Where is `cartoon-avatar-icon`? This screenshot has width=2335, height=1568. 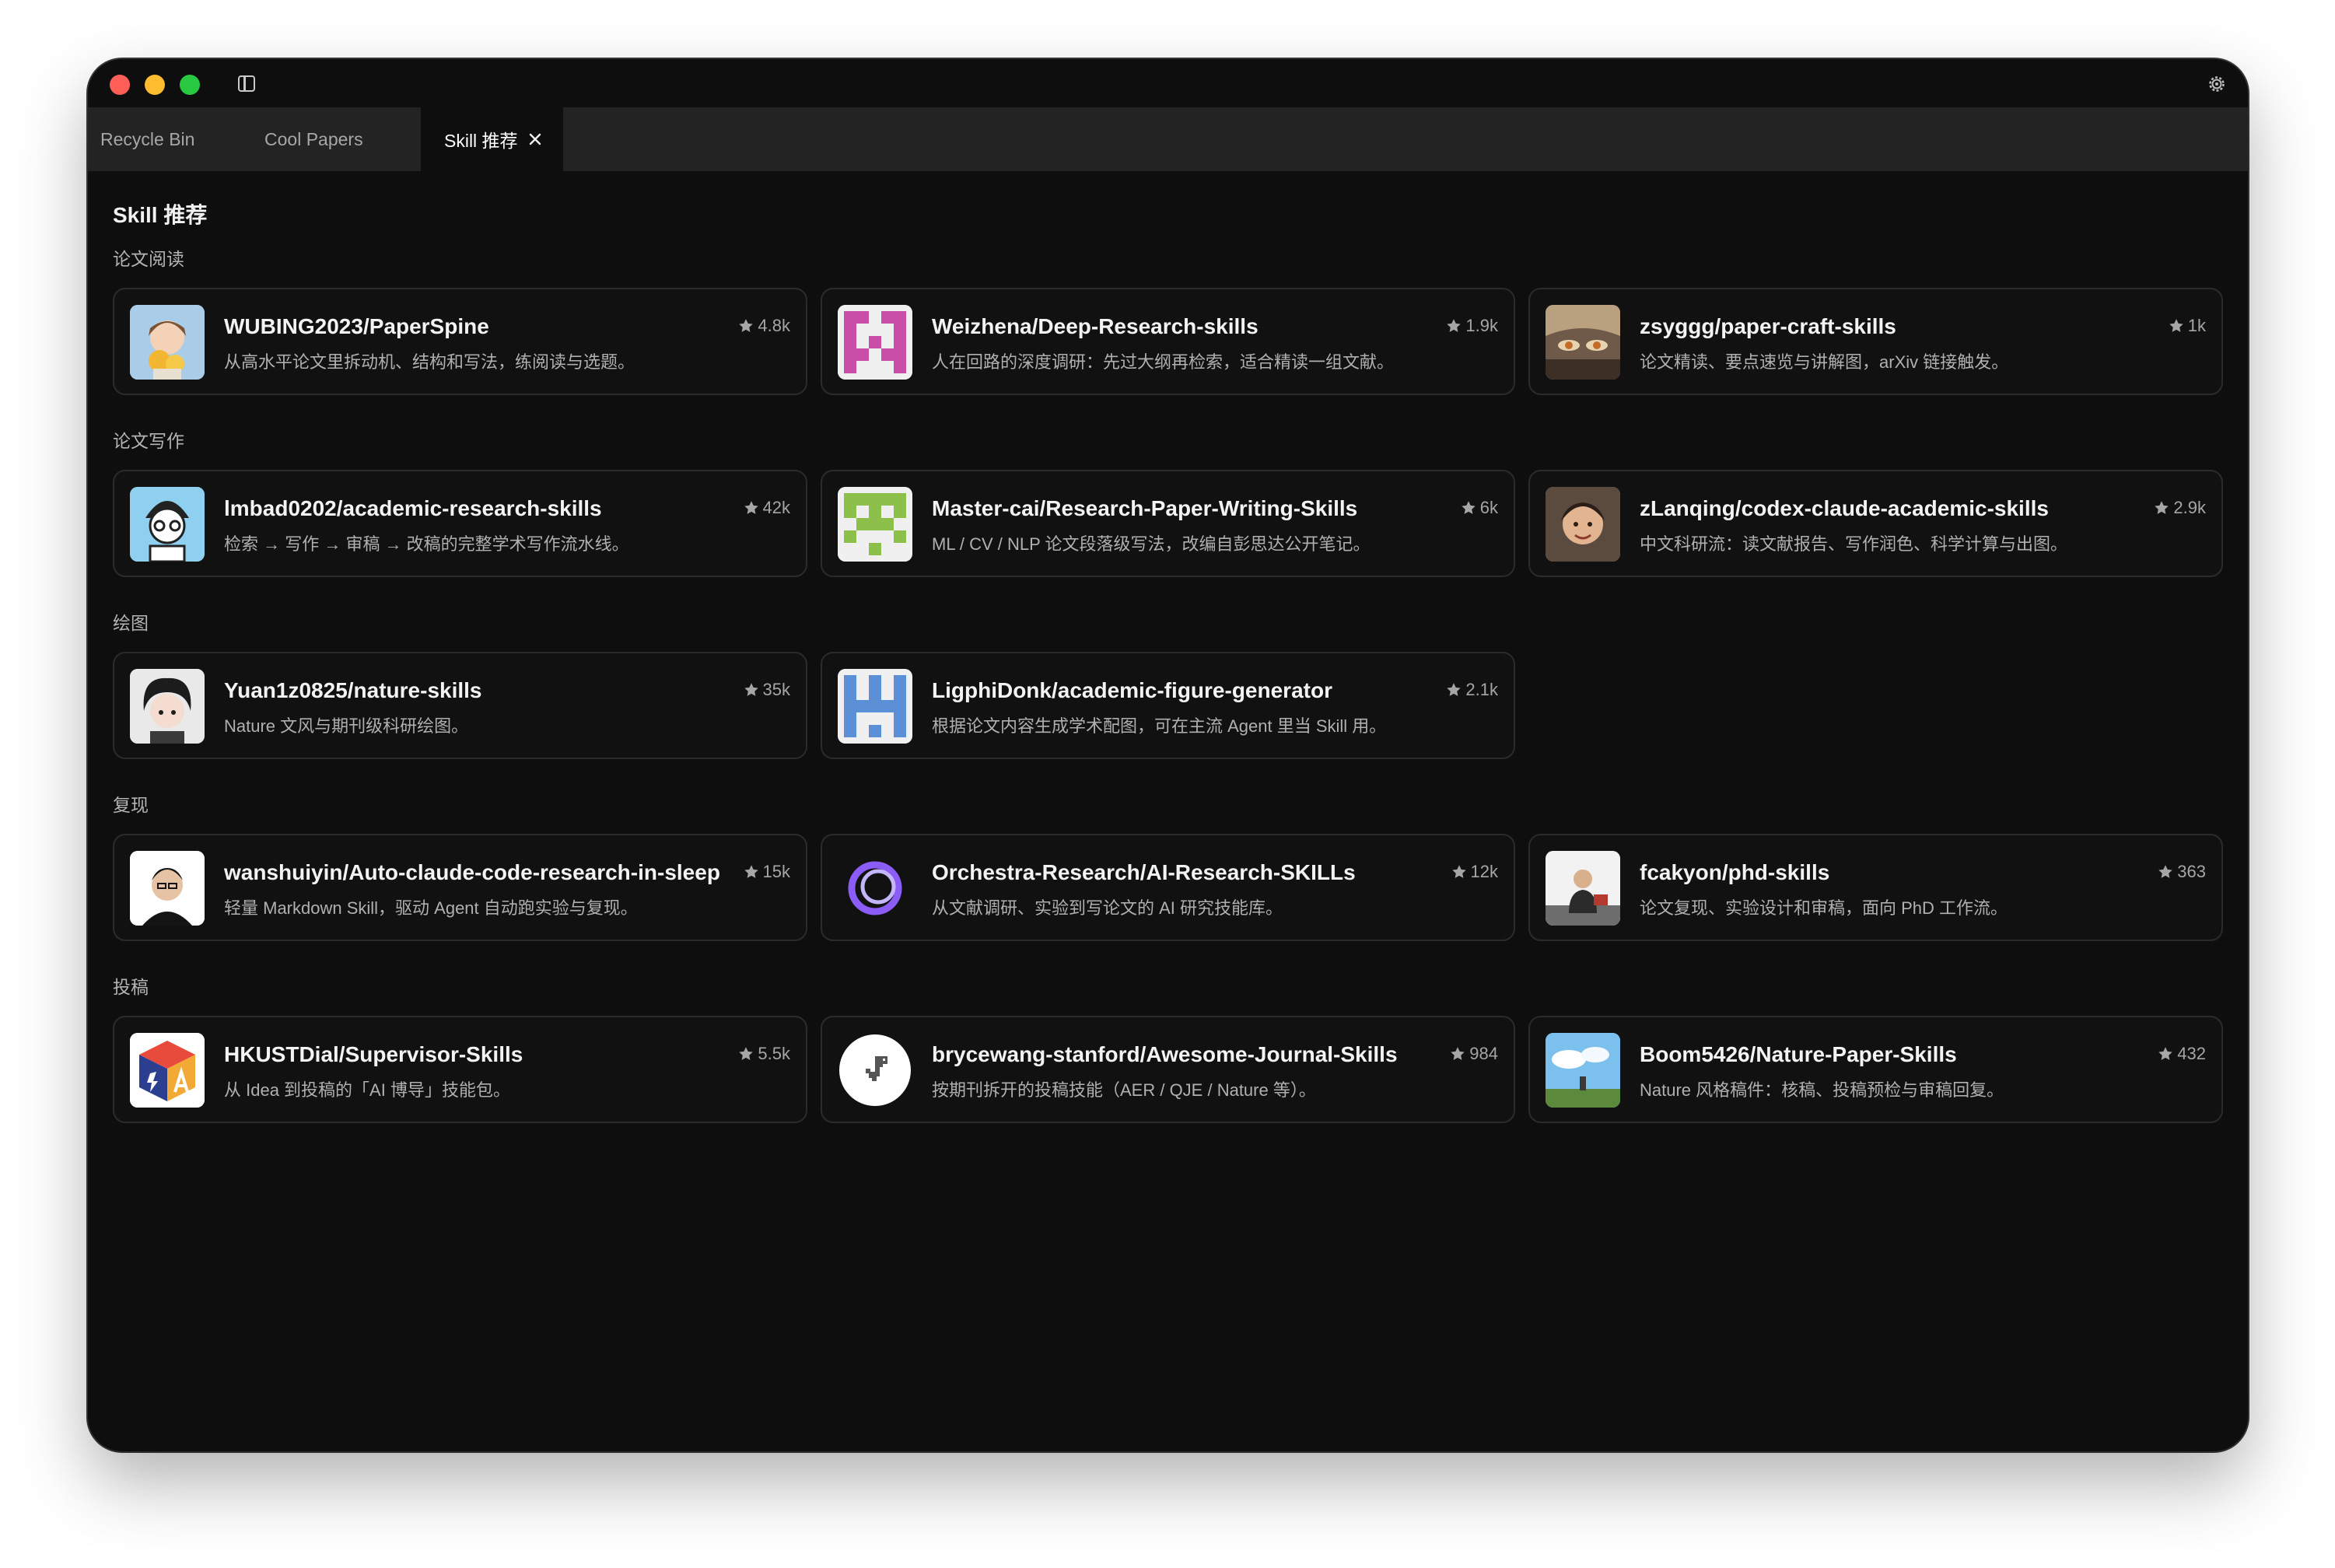 cartoon-avatar-icon is located at coordinates (167, 524).